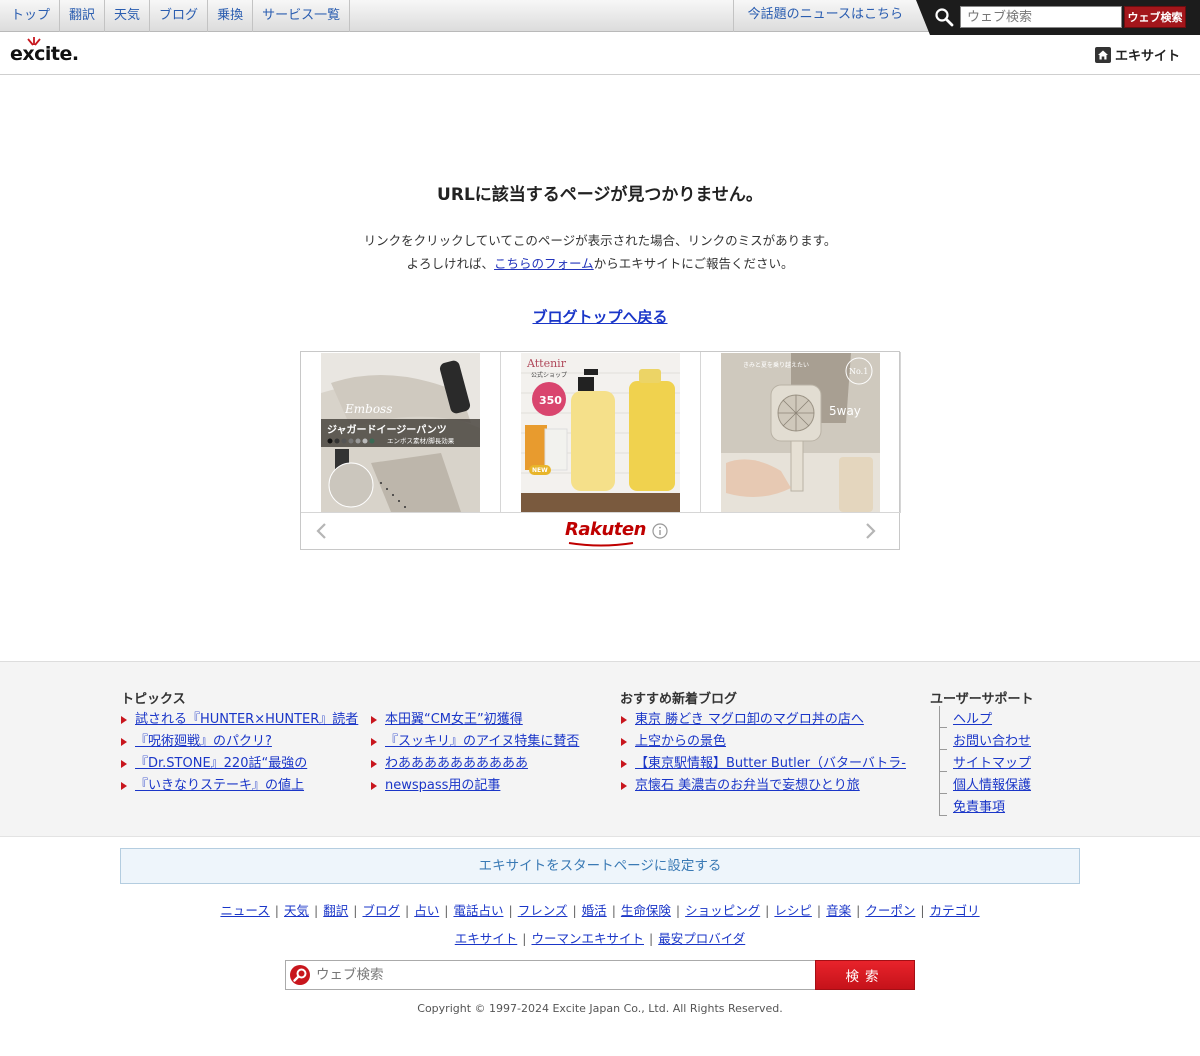  What do you see at coordinates (599, 317) in the screenshot?
I see `back-to-blog-top-link: ブログトップへ戻る` at bounding box center [599, 317].